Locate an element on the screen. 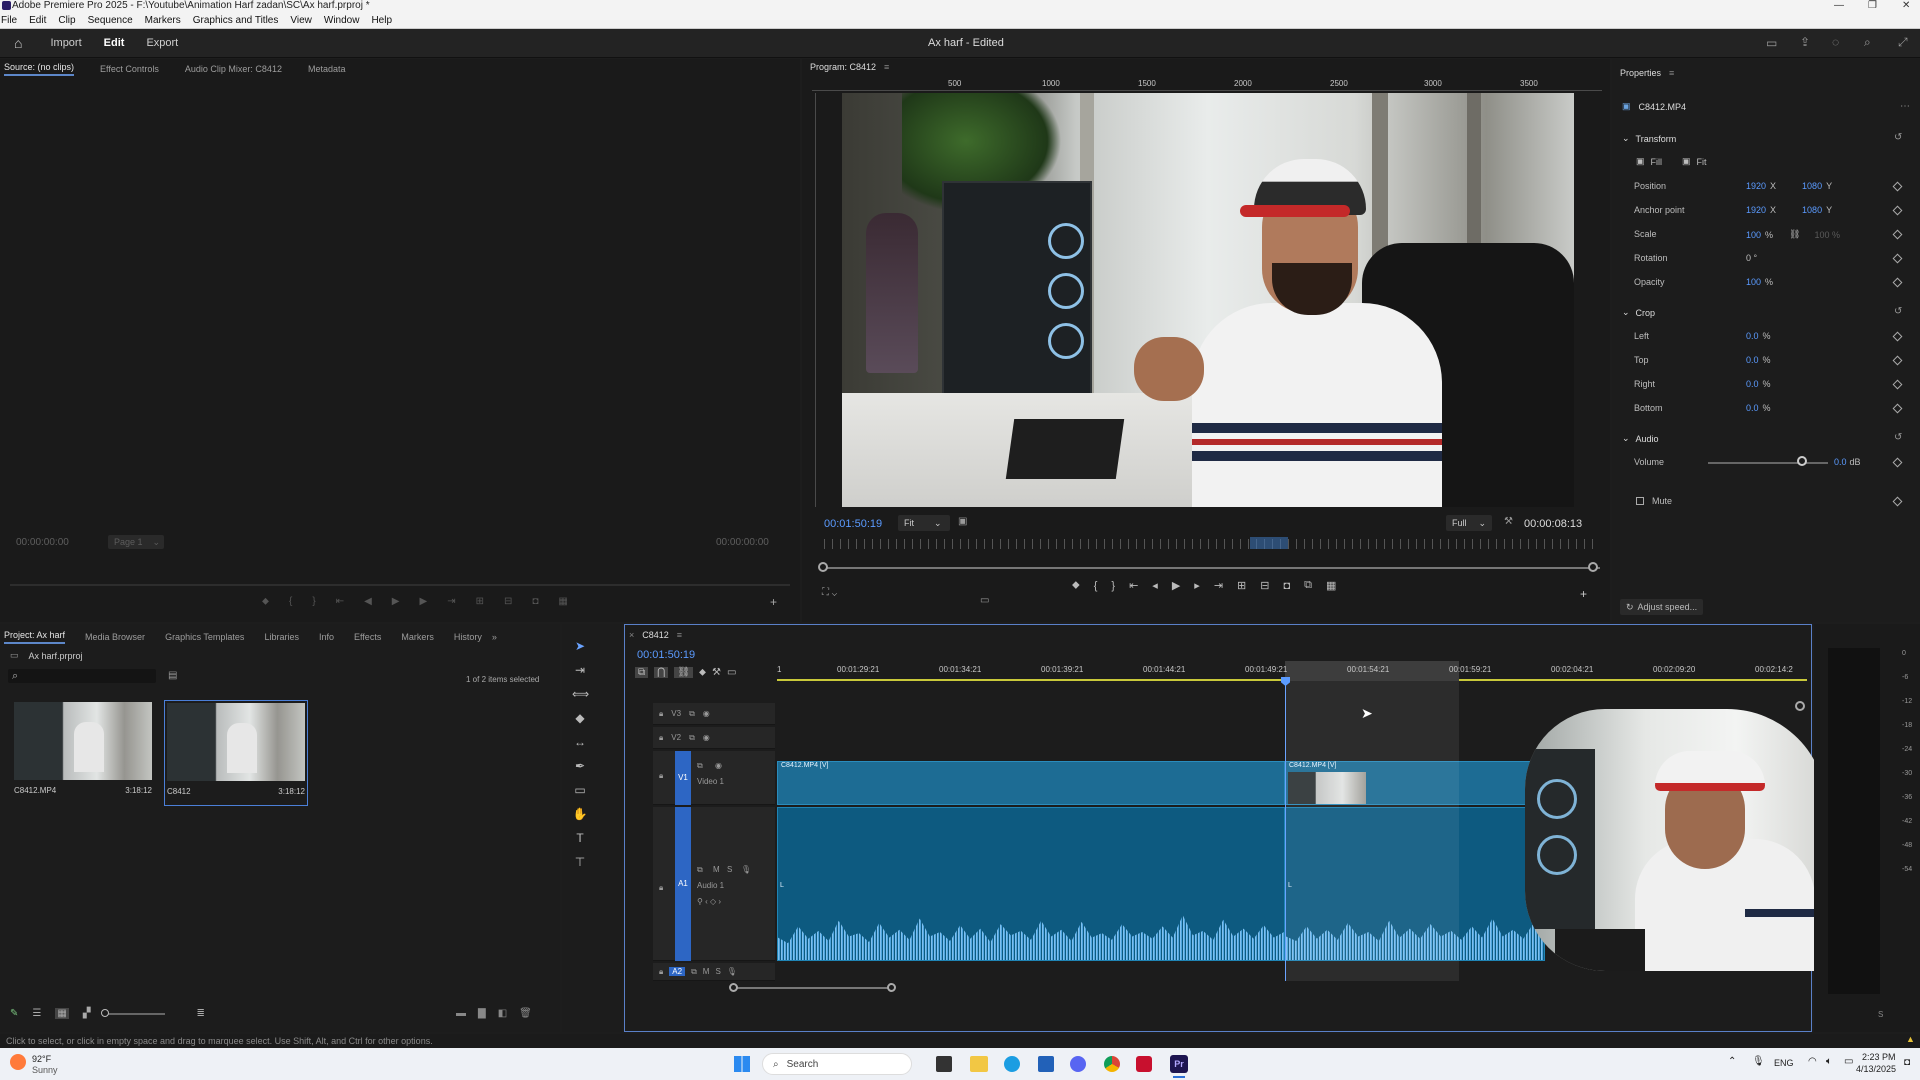 This screenshot has height=1080, width=1920. program-scrub-bar is located at coordinates (1212, 568).